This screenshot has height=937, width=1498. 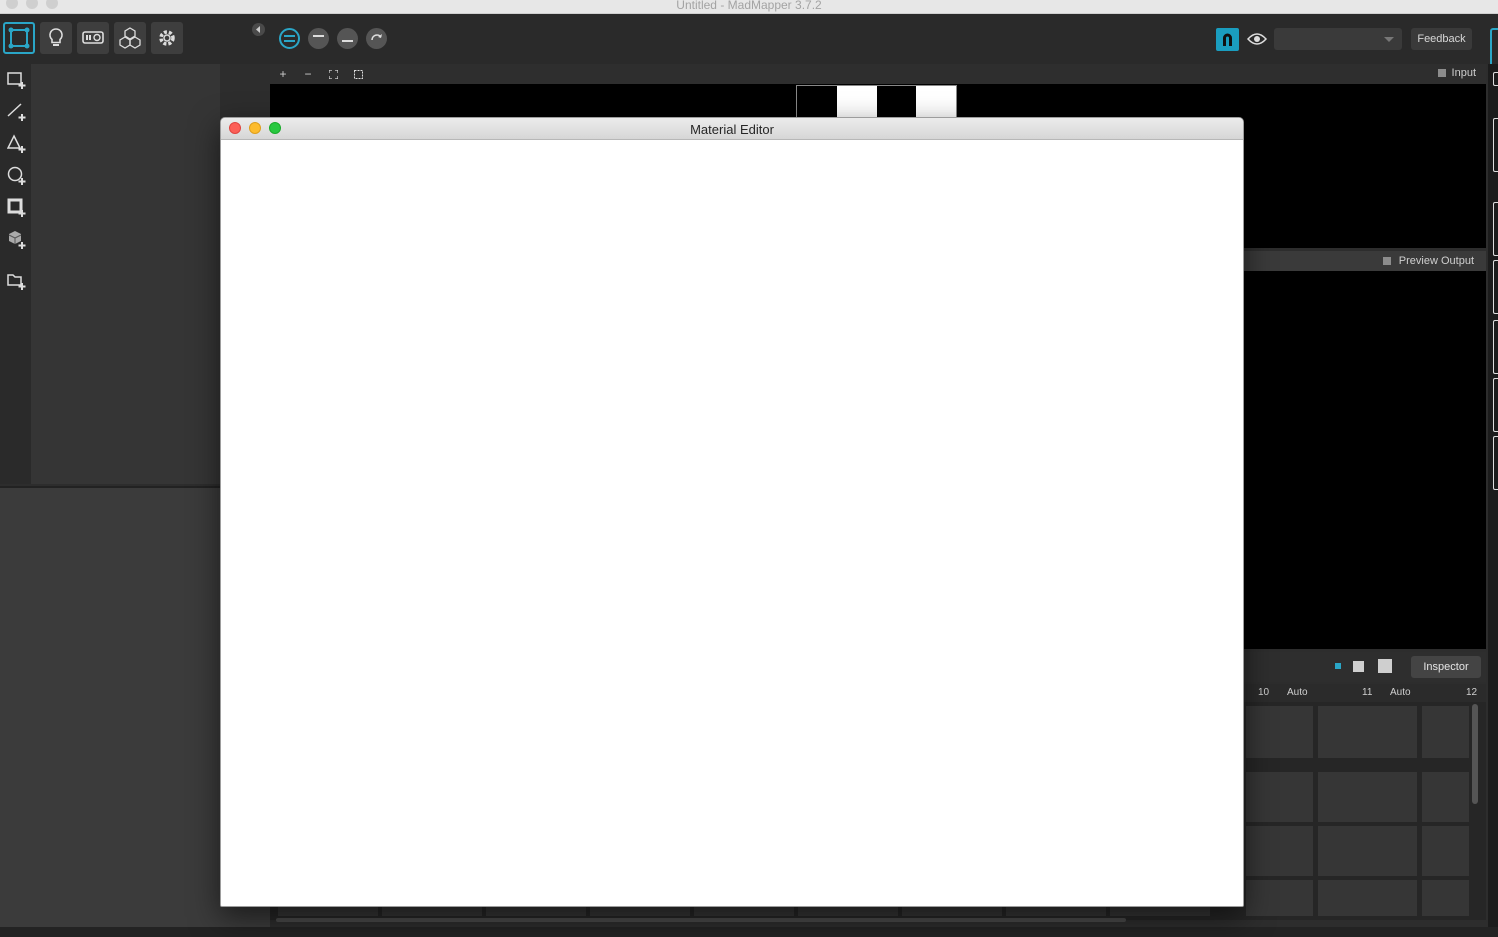 What do you see at coordinates (876, 102) in the screenshot?
I see `input-test-pattern` at bounding box center [876, 102].